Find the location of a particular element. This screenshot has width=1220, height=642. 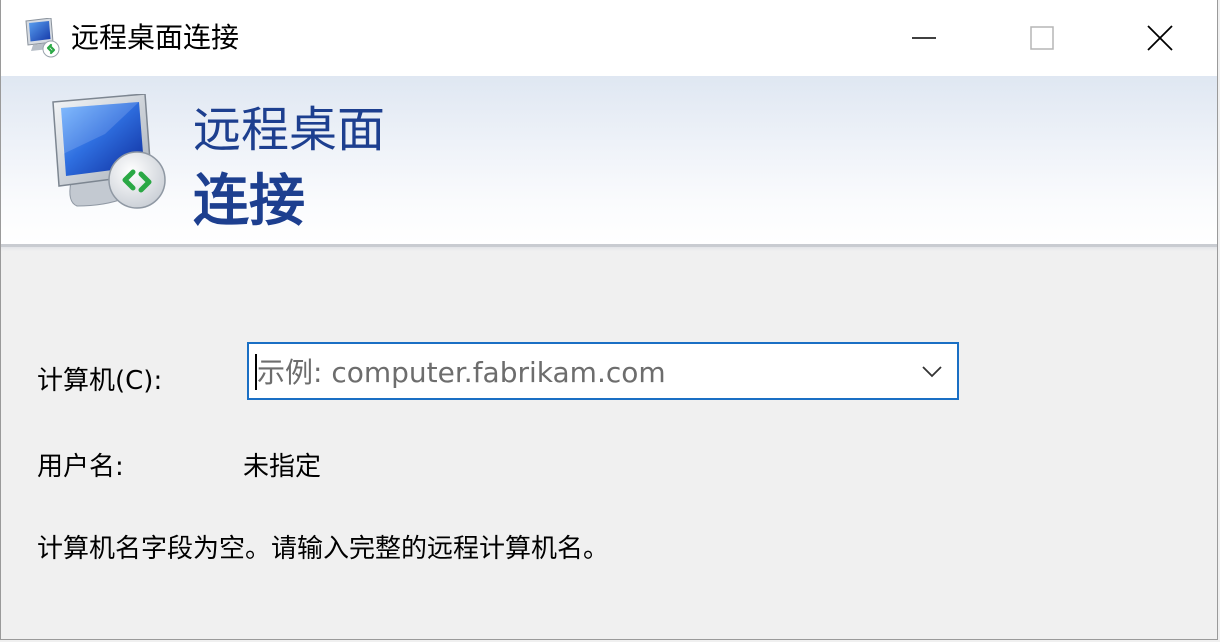

title-bar: 远程桌面连接 is located at coordinates (609, 38).